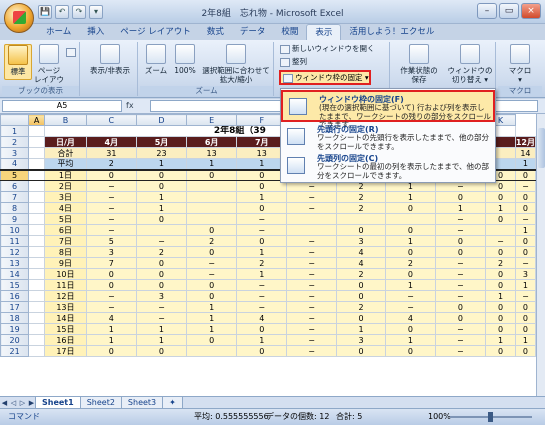  I want to click on table-cell: 16日, so click(65, 340).